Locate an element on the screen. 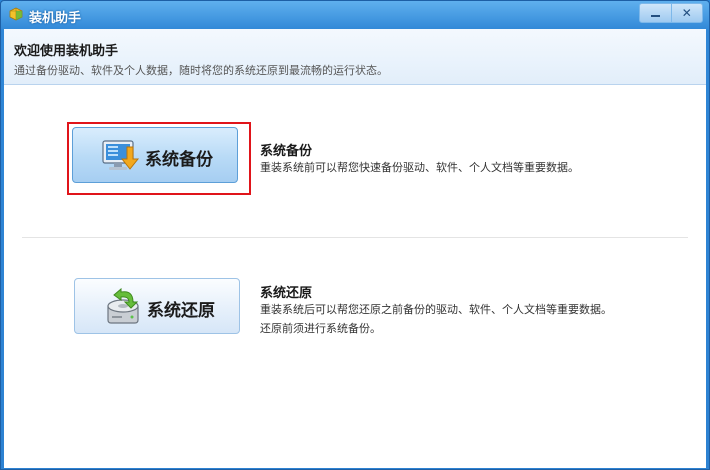  monitor-download-icon is located at coordinates (121, 155).